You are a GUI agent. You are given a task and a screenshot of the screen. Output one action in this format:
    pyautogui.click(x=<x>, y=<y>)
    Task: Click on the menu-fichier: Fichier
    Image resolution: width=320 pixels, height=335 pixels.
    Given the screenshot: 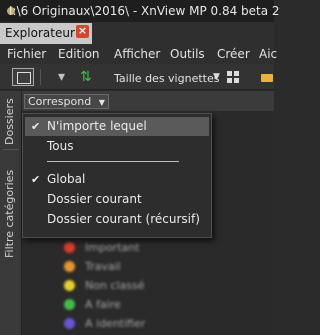 What is the action you would take?
    pyautogui.click(x=26, y=54)
    